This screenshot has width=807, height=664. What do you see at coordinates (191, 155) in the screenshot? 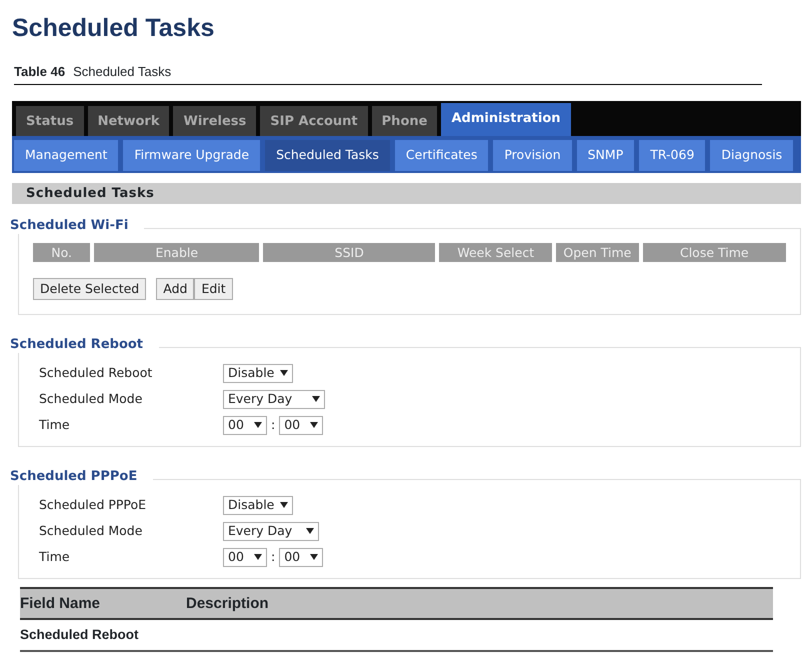
I see `sub-nav-tab: Firmware Upgrade` at bounding box center [191, 155].